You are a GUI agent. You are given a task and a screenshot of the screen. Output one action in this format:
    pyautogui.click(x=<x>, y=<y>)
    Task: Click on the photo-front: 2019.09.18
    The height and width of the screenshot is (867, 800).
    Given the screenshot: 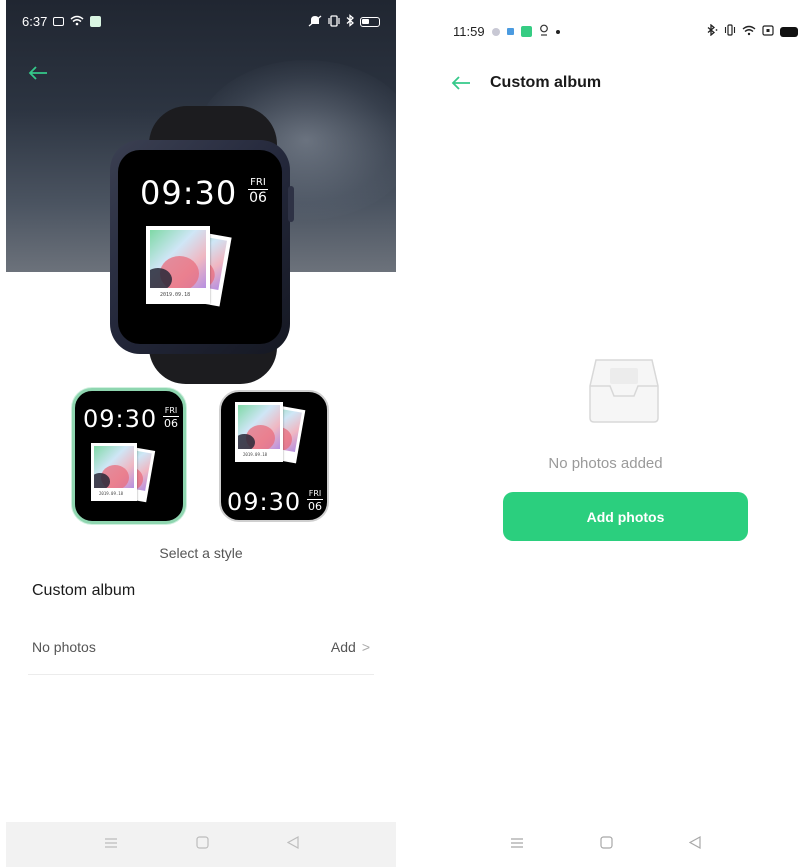 What is the action you would take?
    pyautogui.click(x=178, y=265)
    